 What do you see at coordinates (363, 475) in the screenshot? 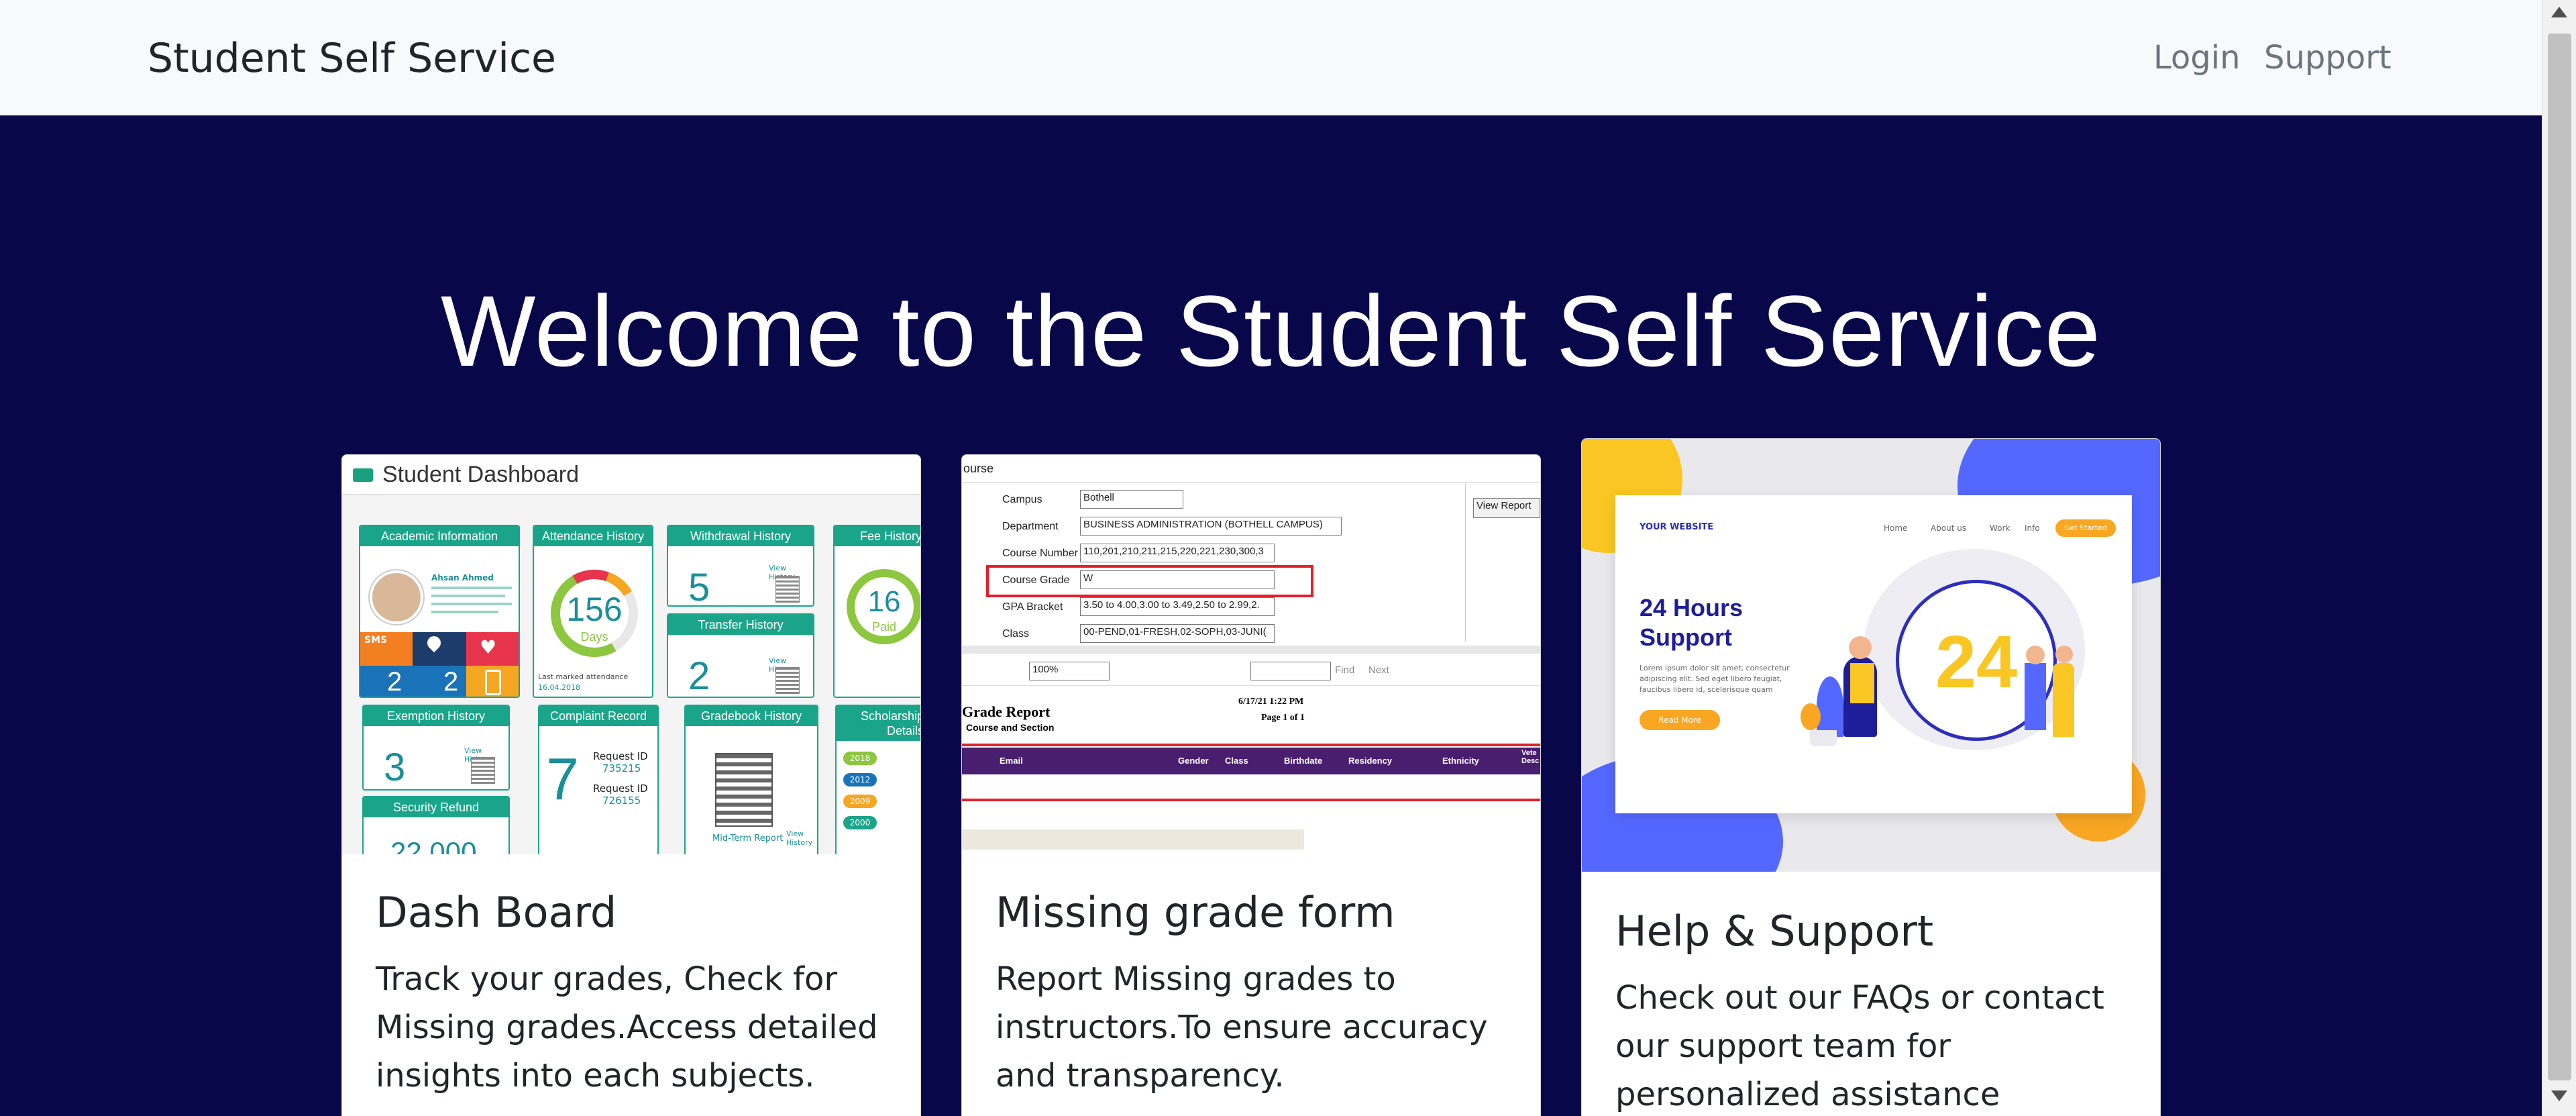
I see `dashboard-icon` at bounding box center [363, 475].